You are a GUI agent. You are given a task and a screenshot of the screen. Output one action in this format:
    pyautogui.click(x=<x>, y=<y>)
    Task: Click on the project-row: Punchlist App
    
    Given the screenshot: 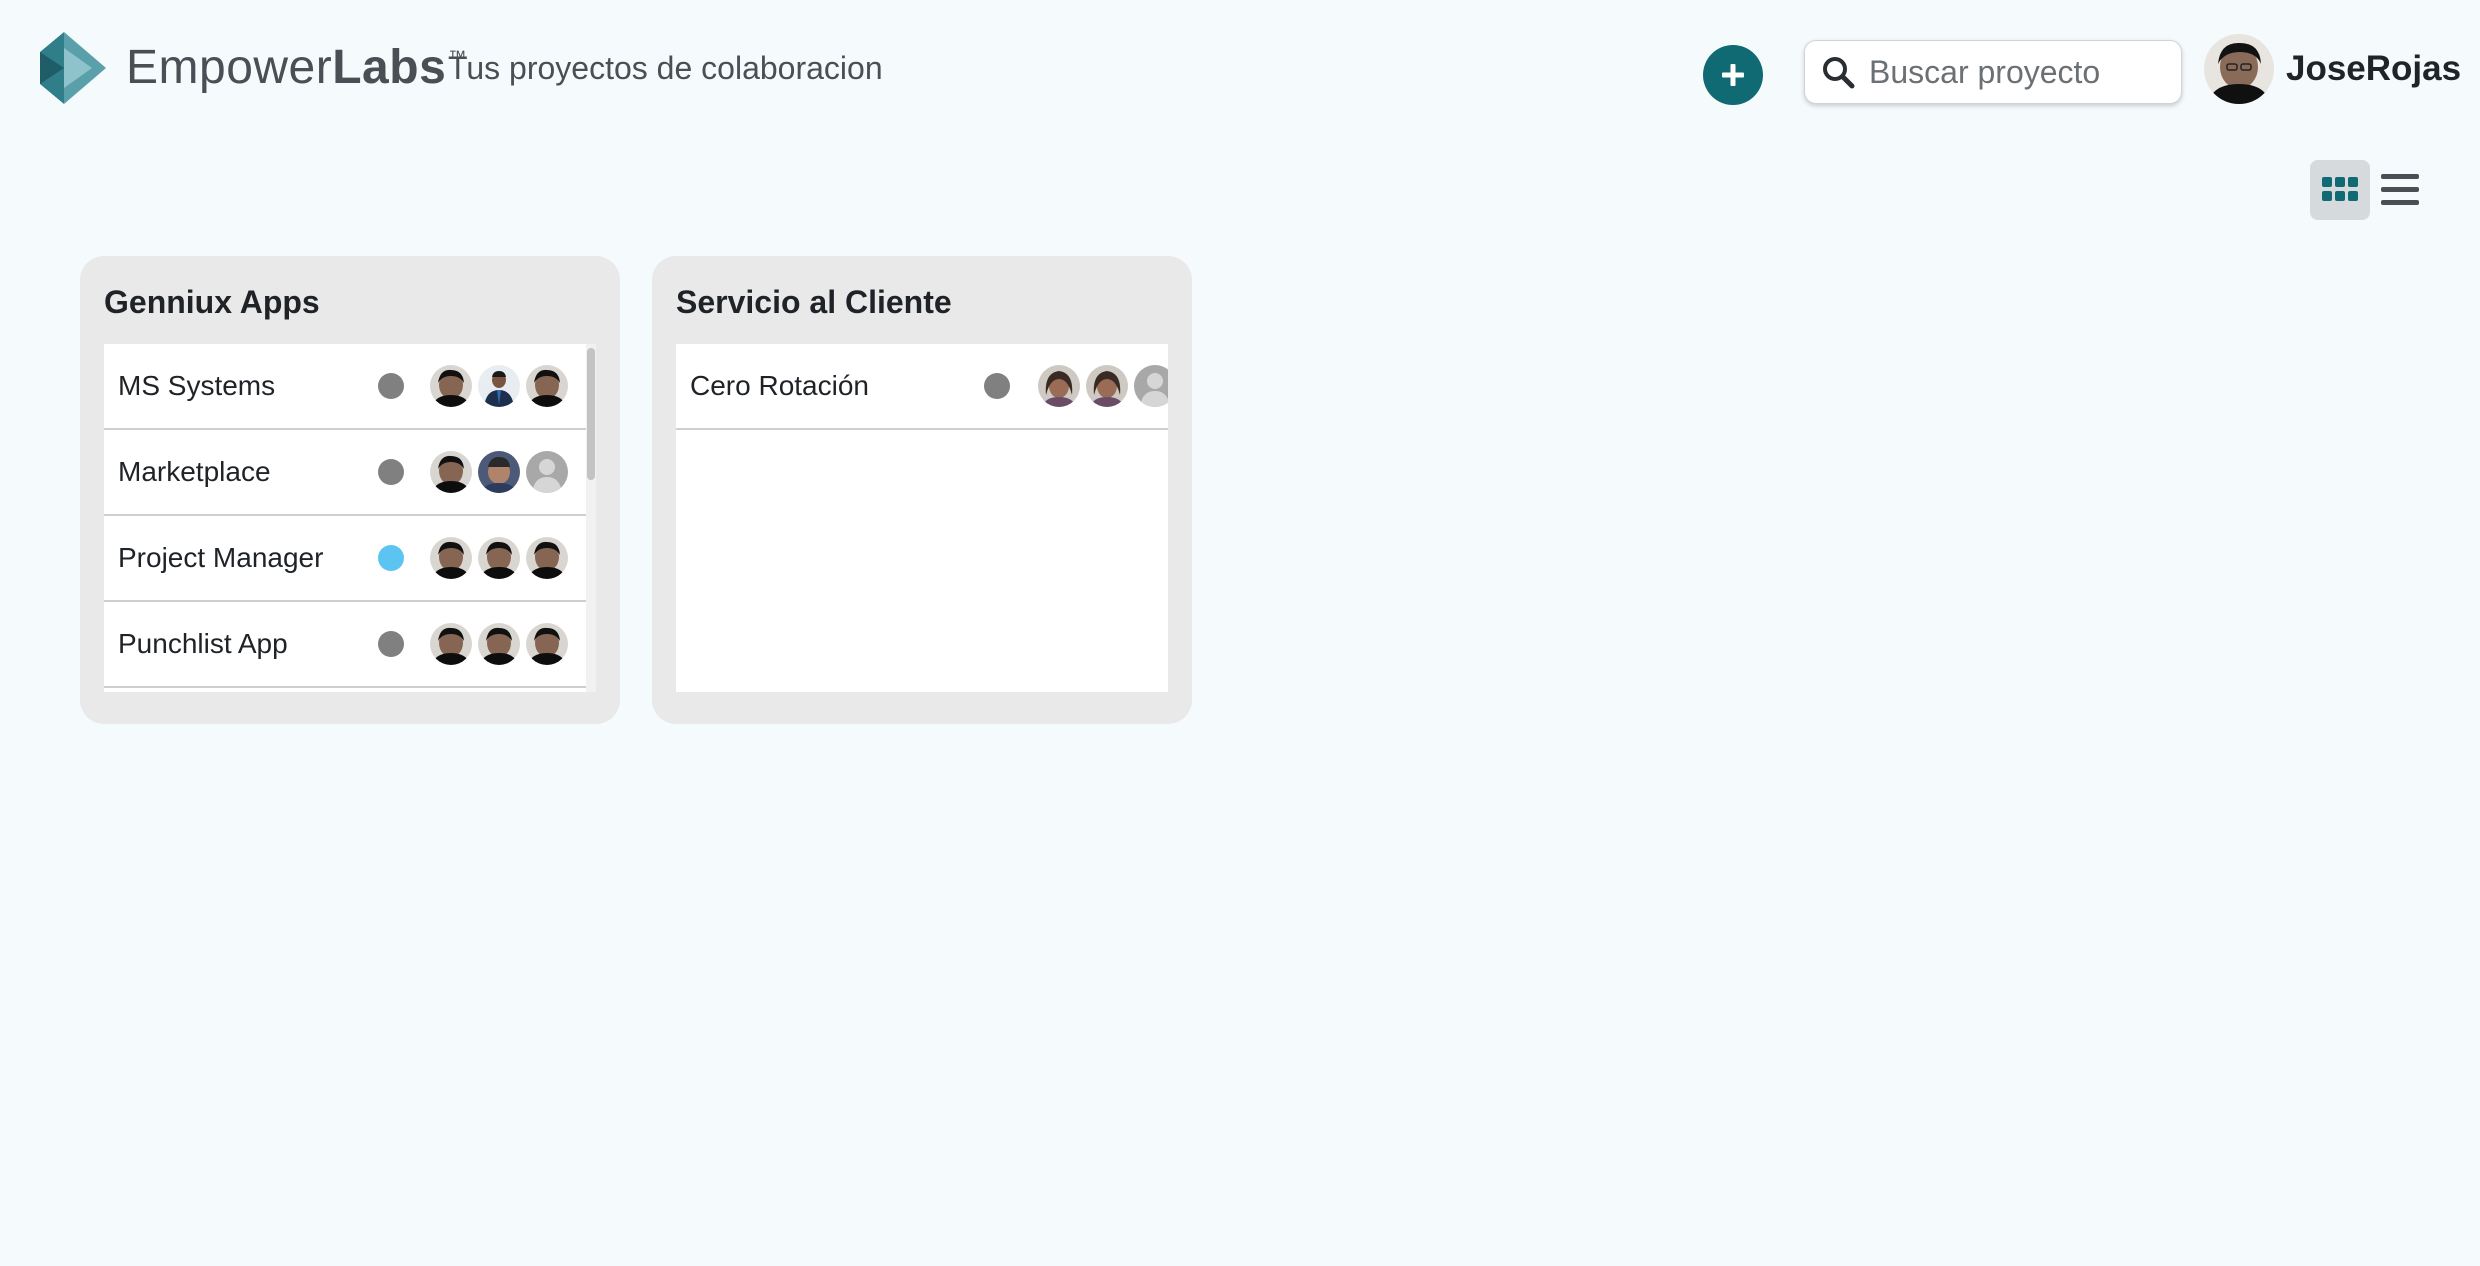 What is the action you would take?
    pyautogui.click(x=350, y=645)
    